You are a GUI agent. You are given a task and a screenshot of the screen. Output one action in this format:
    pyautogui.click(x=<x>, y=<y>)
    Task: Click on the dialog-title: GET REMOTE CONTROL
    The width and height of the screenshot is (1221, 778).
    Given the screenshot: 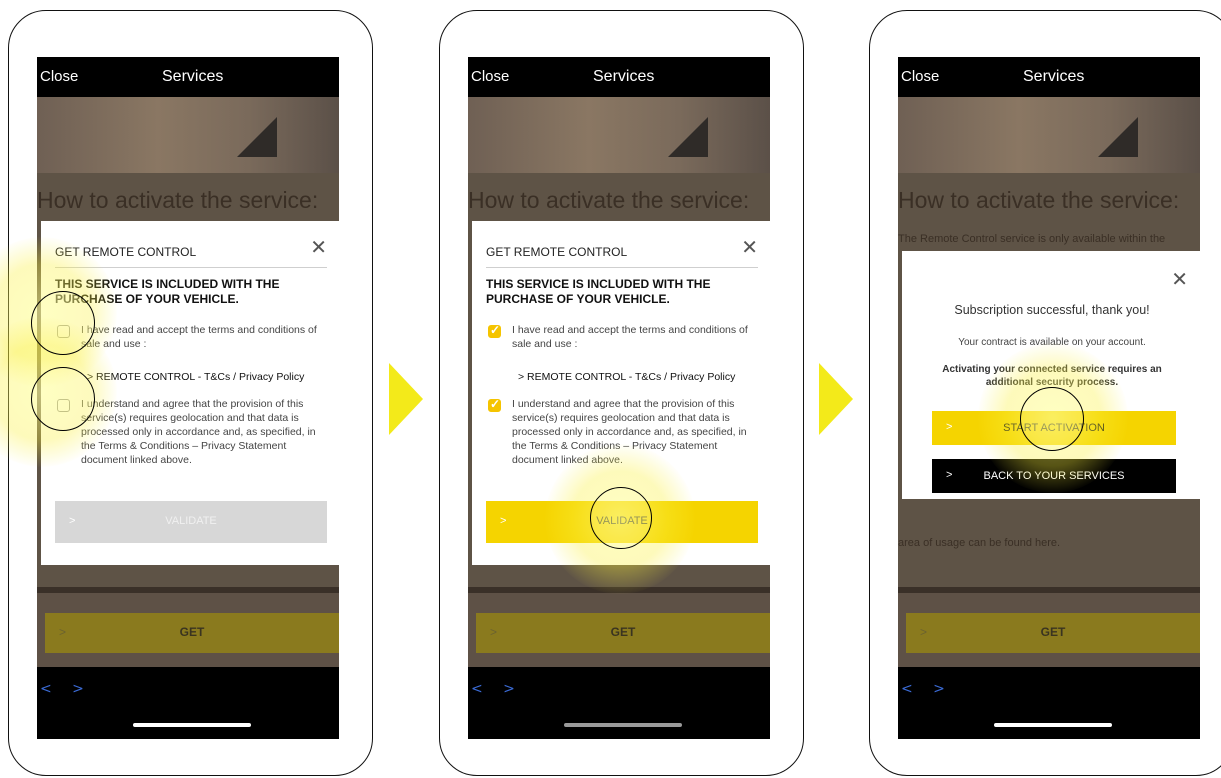 What is the action you would take?
    pyautogui.click(x=557, y=252)
    